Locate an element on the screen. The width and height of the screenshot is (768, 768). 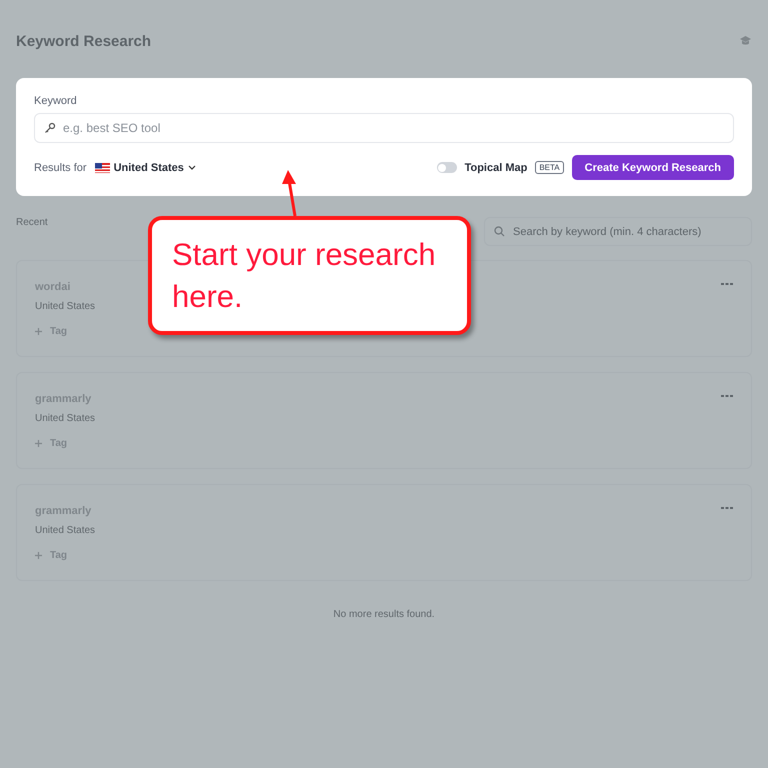
callout-text: Start your research here. is located at coordinates (304, 276).